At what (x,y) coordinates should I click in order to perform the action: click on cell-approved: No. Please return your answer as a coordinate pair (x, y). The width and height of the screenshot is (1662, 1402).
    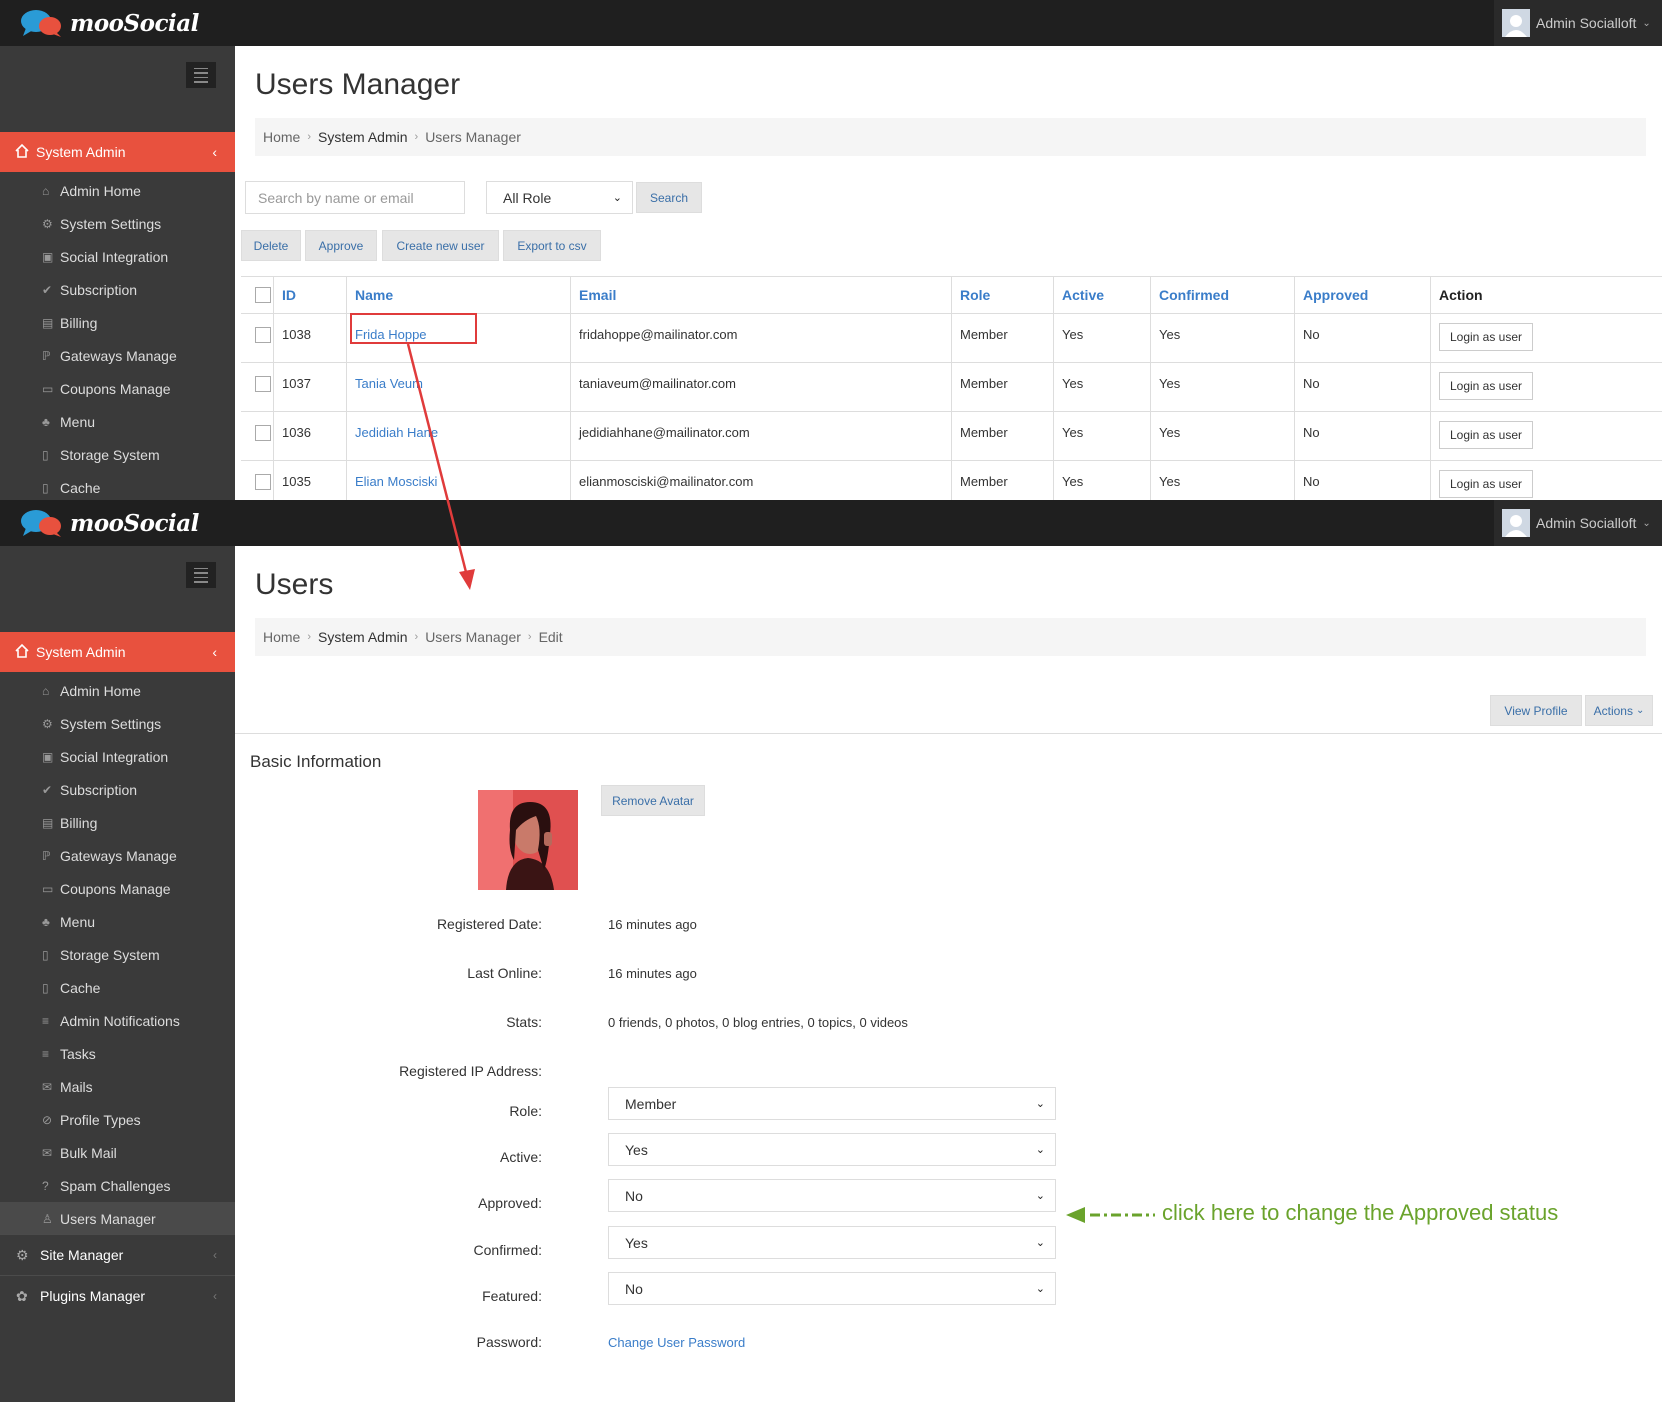
    Looking at the image, I should click on (1363, 387).